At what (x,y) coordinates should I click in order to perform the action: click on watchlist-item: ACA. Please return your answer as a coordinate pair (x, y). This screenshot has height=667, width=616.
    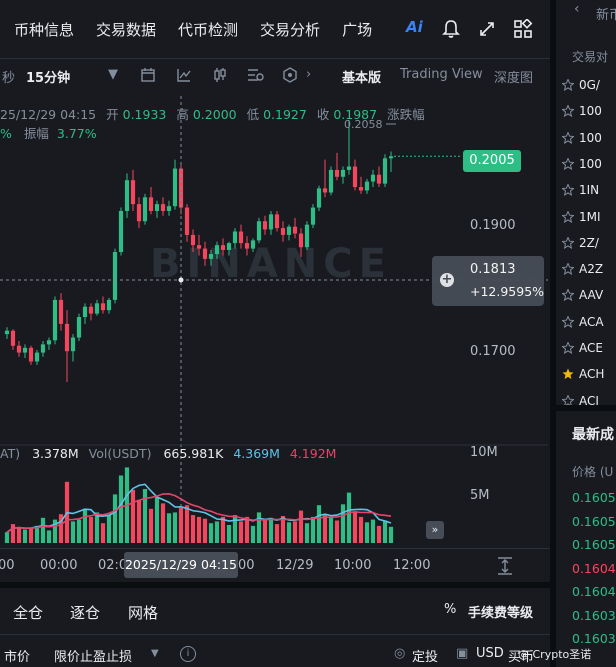
    Looking at the image, I should click on (582, 321).